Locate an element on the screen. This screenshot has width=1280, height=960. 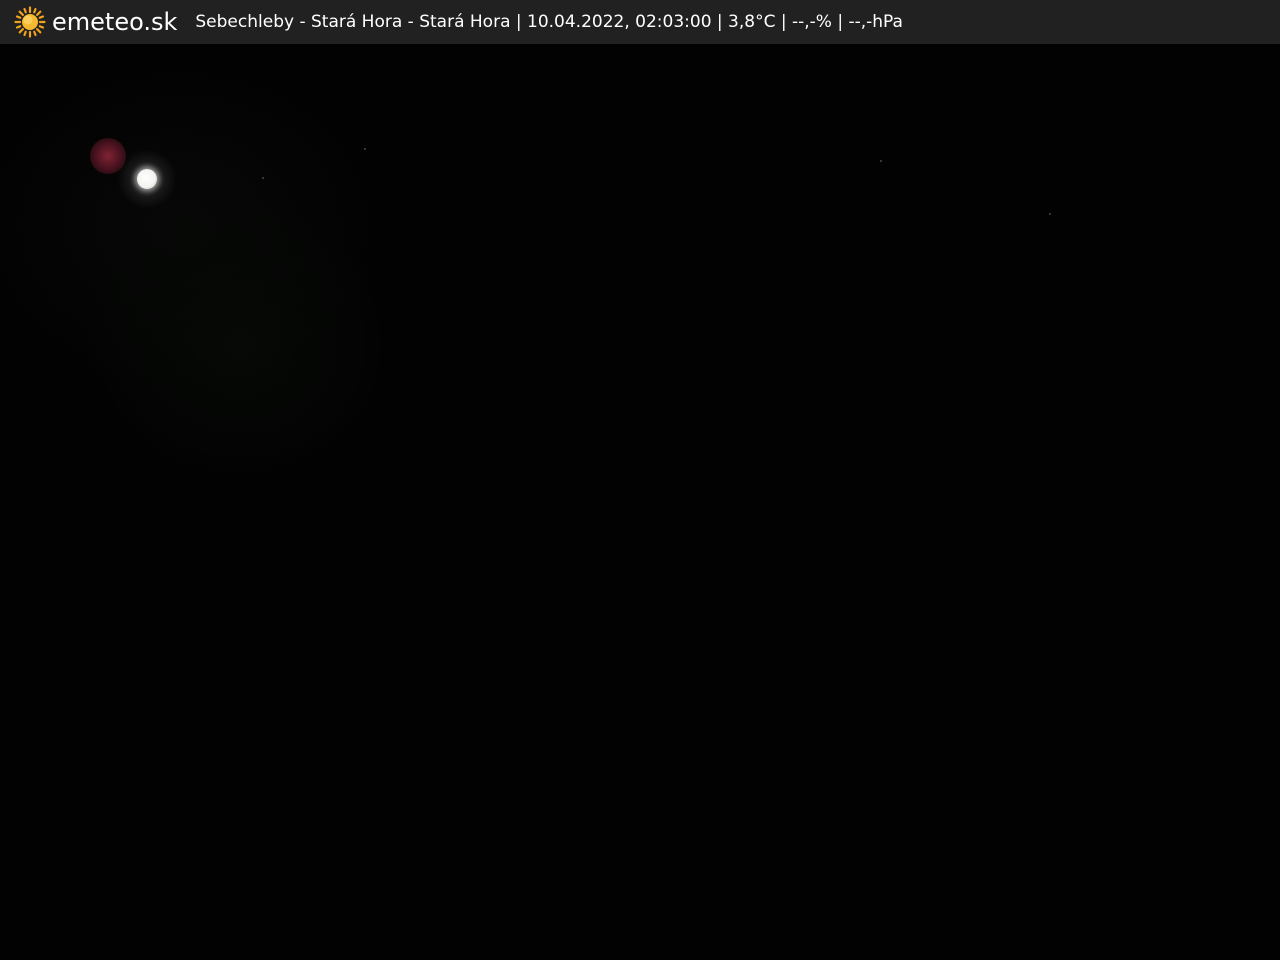
sun-icon is located at coordinates (30, 22).